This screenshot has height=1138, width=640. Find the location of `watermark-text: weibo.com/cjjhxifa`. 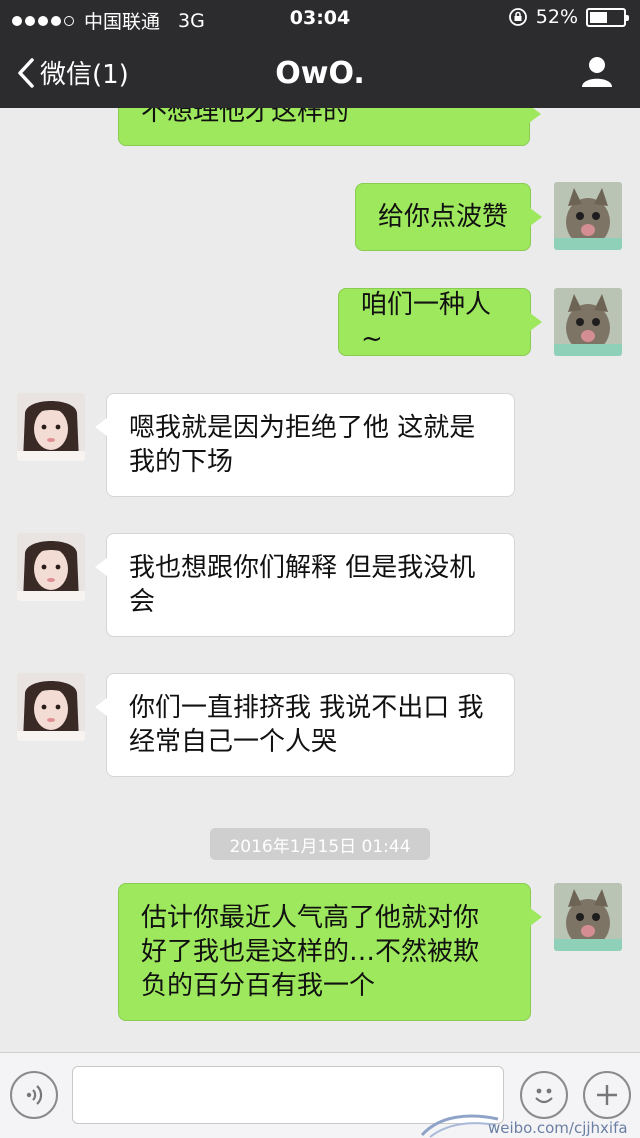

watermark-text: weibo.com/cjjhxifa is located at coordinates (558, 1128).